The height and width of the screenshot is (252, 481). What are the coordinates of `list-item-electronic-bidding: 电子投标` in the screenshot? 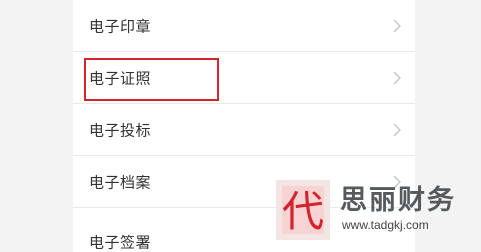 It's located at (244, 130).